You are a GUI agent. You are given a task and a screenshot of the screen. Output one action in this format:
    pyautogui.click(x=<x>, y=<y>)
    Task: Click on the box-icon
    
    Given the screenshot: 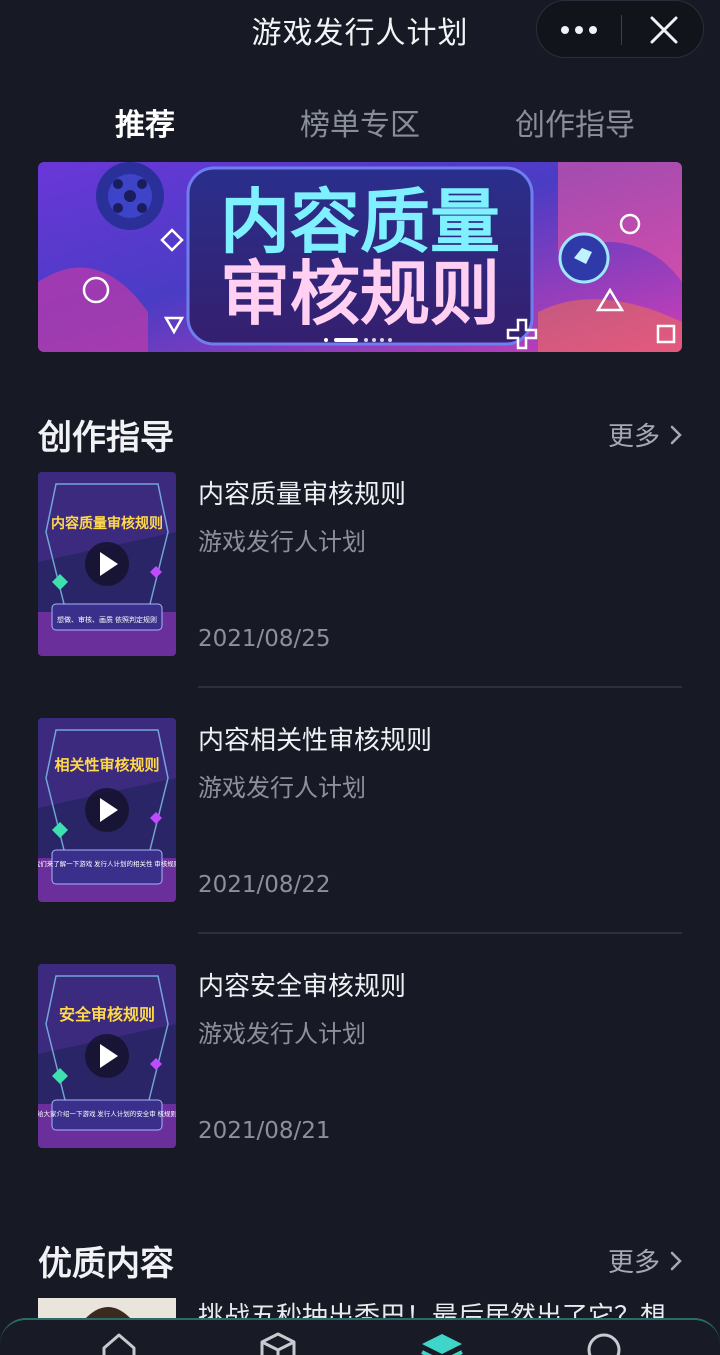 What is the action you would take?
    pyautogui.click(x=278, y=1342)
    